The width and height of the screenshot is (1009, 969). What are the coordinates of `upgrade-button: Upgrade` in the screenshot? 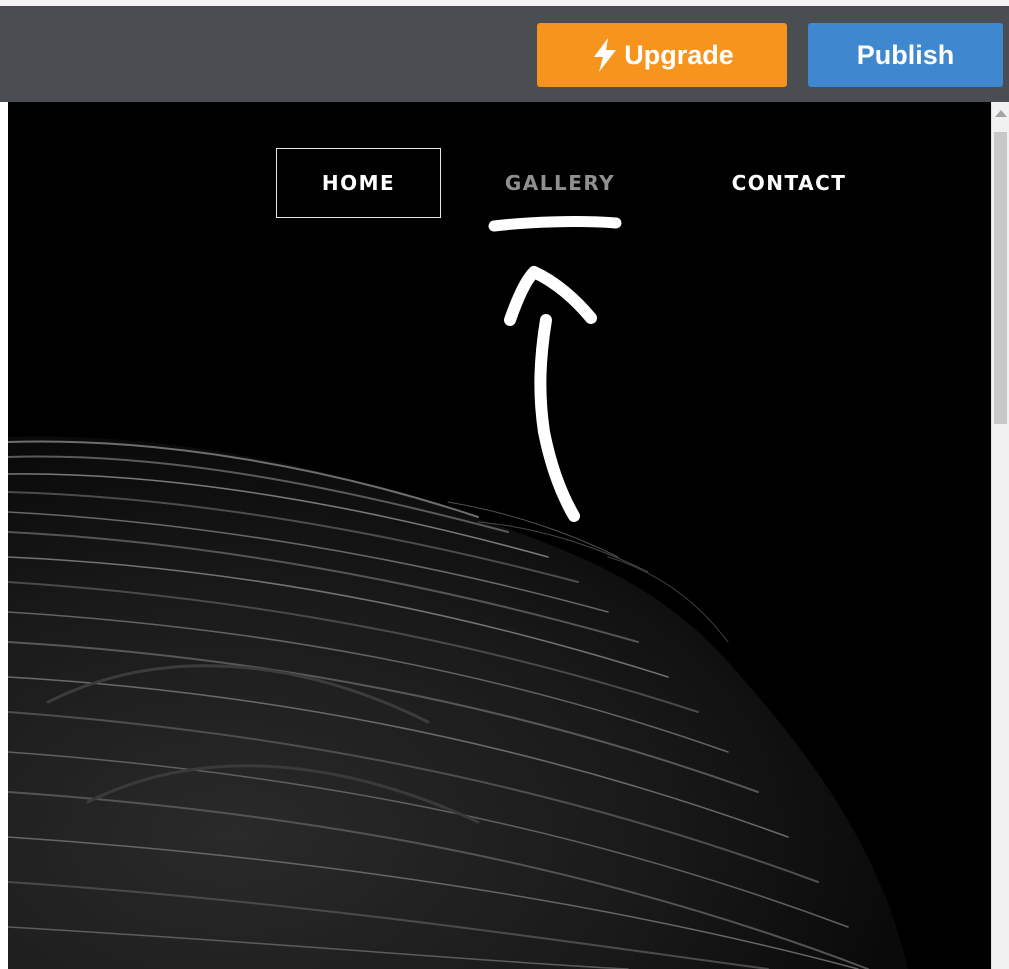 It's located at (662, 55).